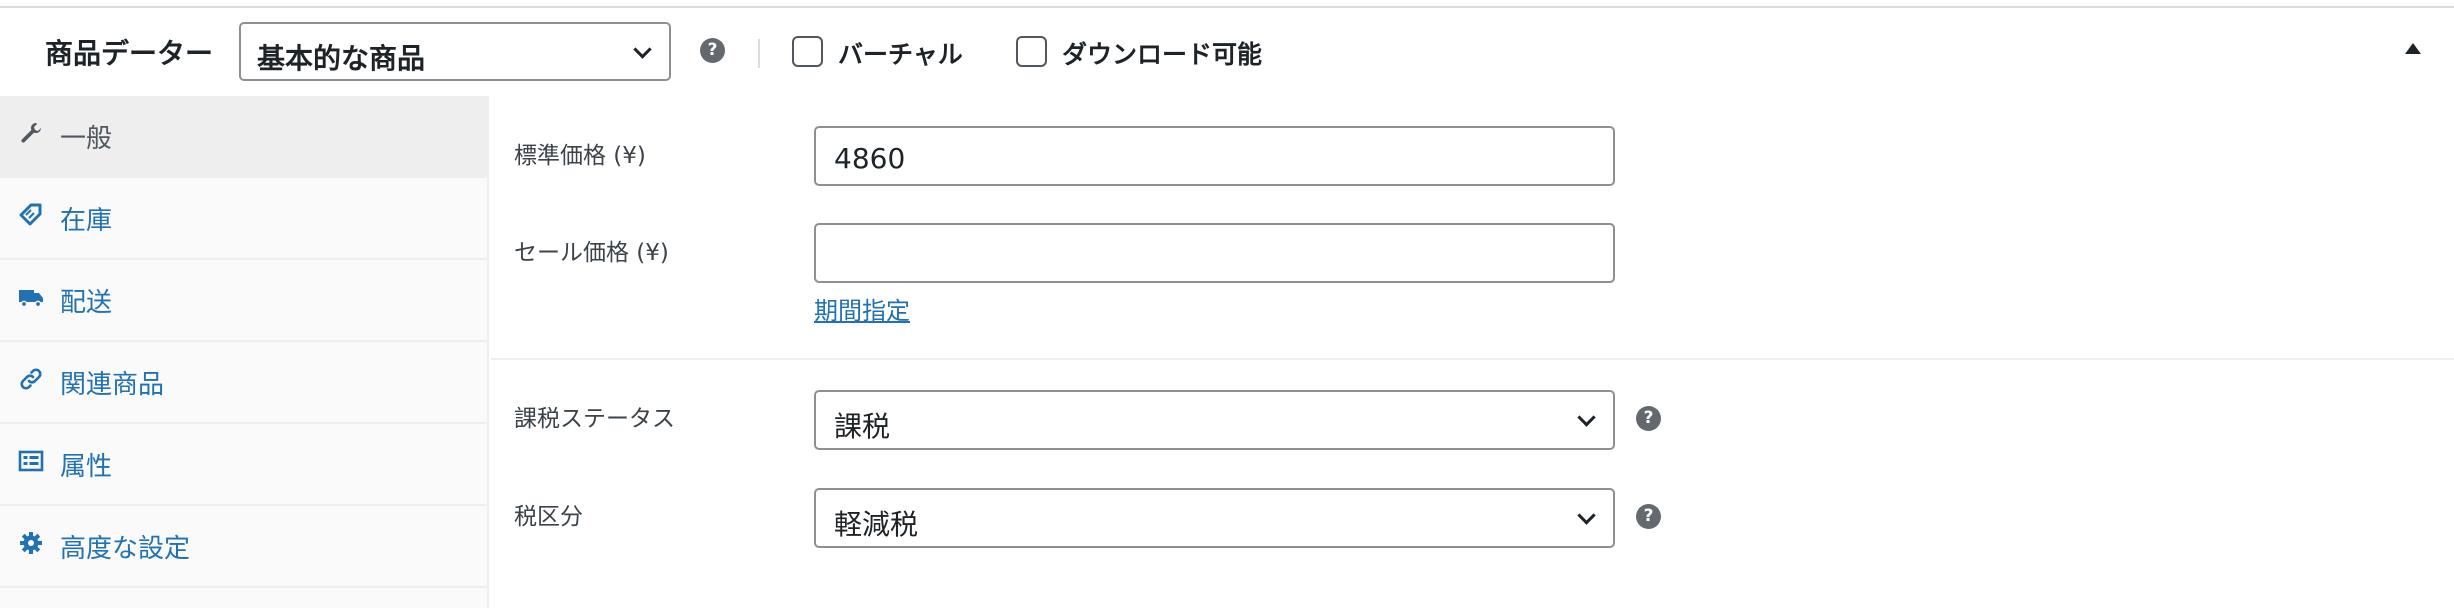  Describe the element at coordinates (870, 158) in the screenshot. I see `regular-price-value: 4860` at that location.